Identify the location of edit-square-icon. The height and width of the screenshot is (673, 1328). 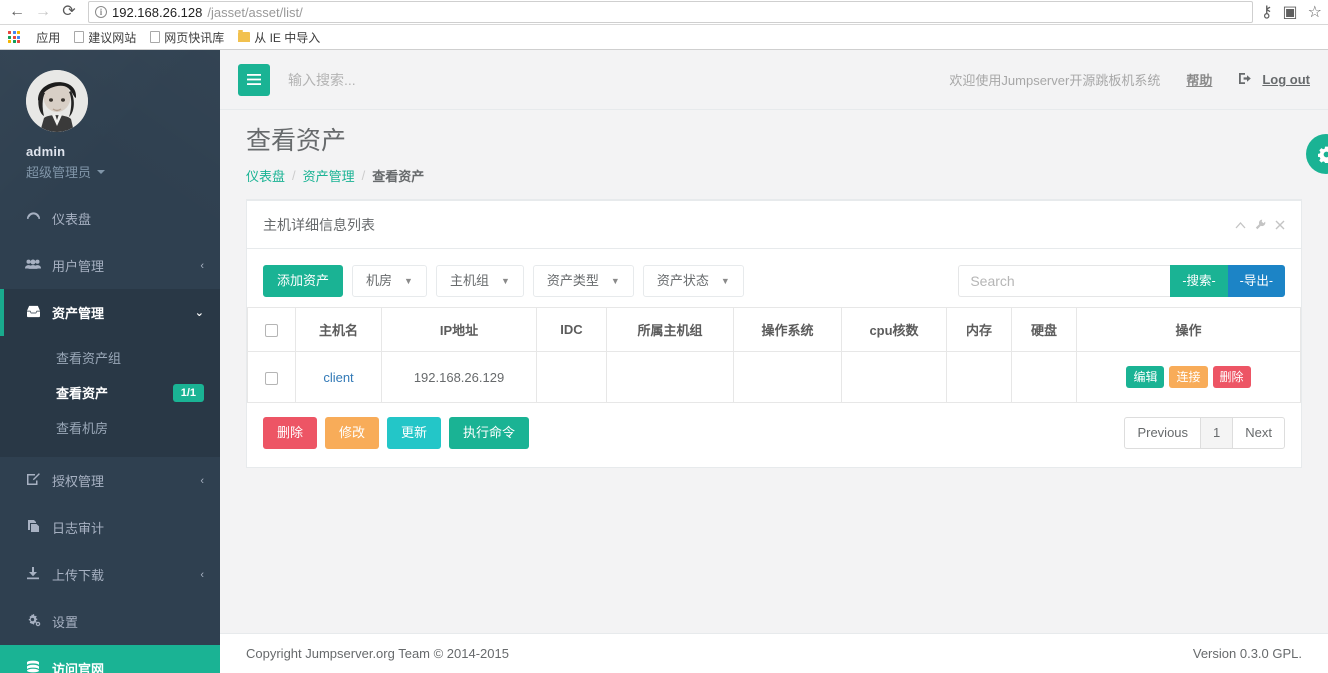
(33, 480).